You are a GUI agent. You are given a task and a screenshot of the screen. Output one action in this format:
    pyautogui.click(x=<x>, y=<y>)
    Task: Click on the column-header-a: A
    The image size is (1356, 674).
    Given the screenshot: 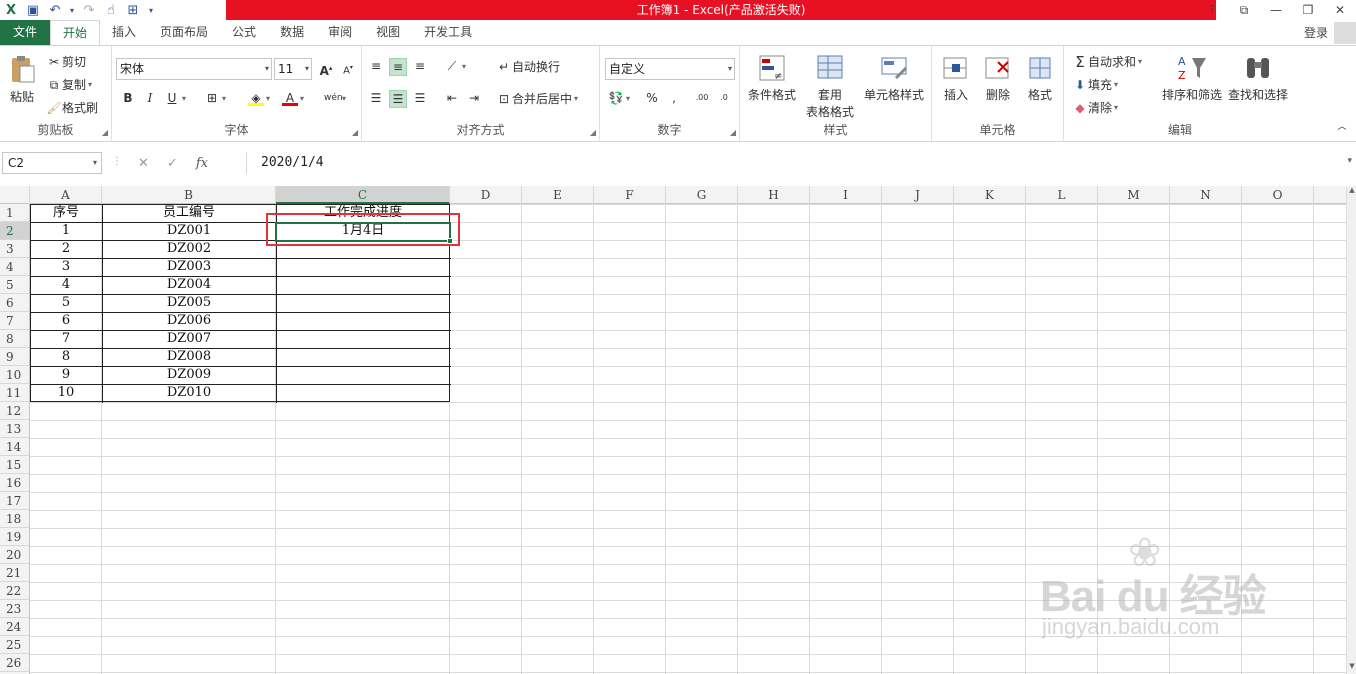 What is the action you would take?
    pyautogui.click(x=66, y=195)
    